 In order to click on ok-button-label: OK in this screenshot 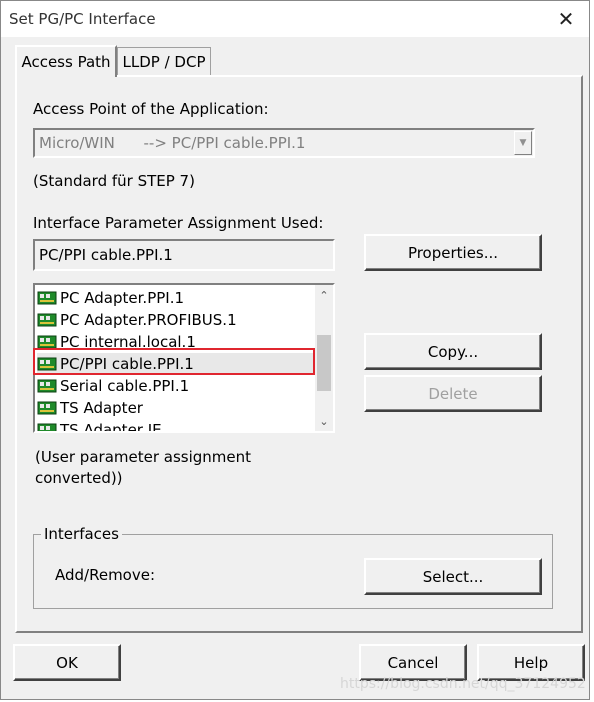, I will do `click(67, 662)`.